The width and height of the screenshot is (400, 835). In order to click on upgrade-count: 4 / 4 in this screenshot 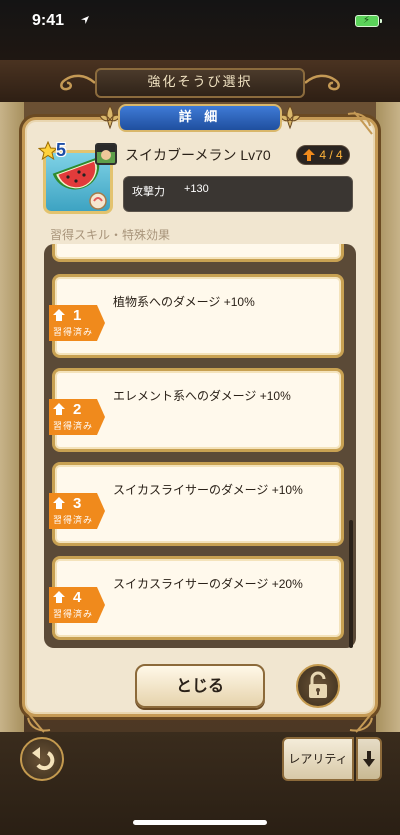, I will do `click(331, 155)`.